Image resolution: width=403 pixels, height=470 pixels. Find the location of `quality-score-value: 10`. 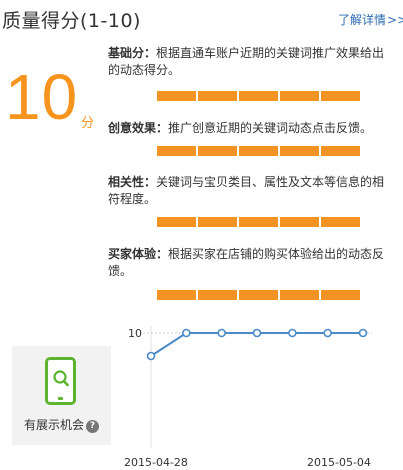

quality-score-value: 10 is located at coordinates (42, 97).